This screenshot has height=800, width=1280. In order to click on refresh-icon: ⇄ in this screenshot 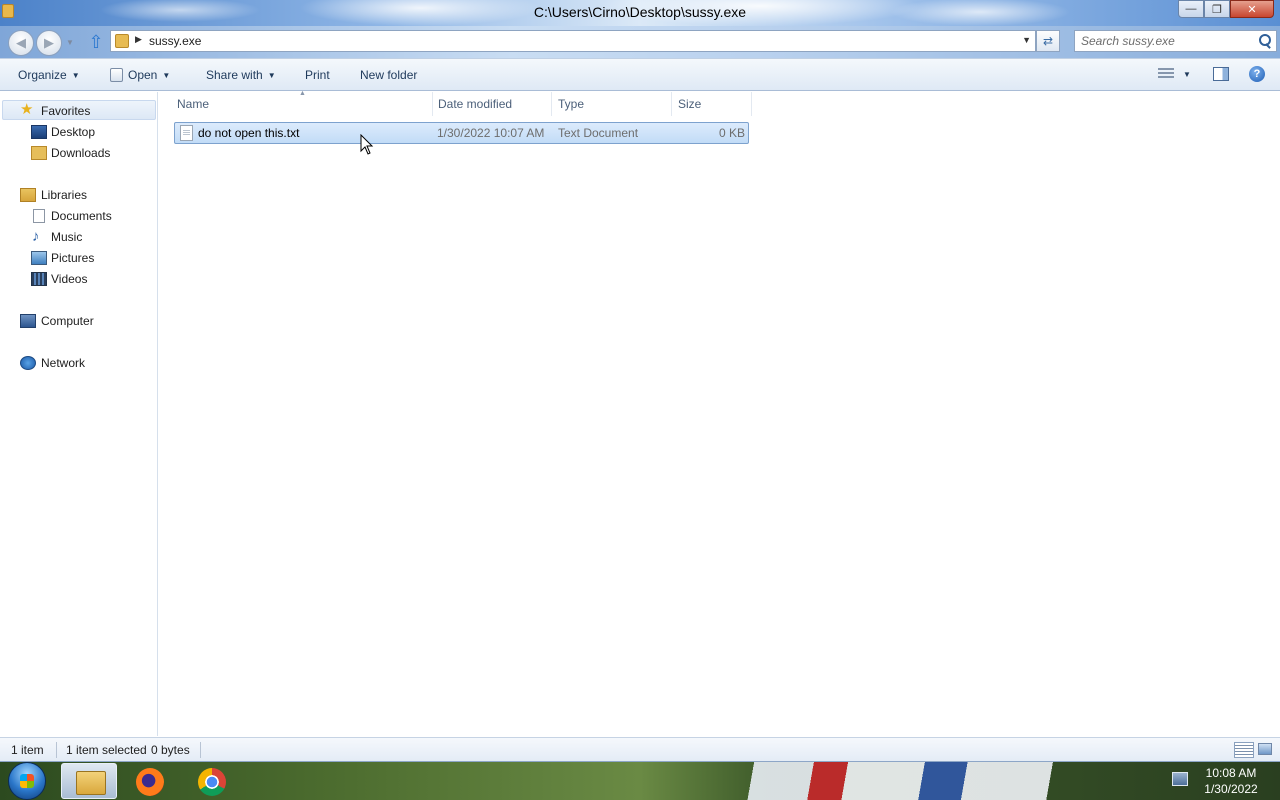, I will do `click(1048, 41)`.